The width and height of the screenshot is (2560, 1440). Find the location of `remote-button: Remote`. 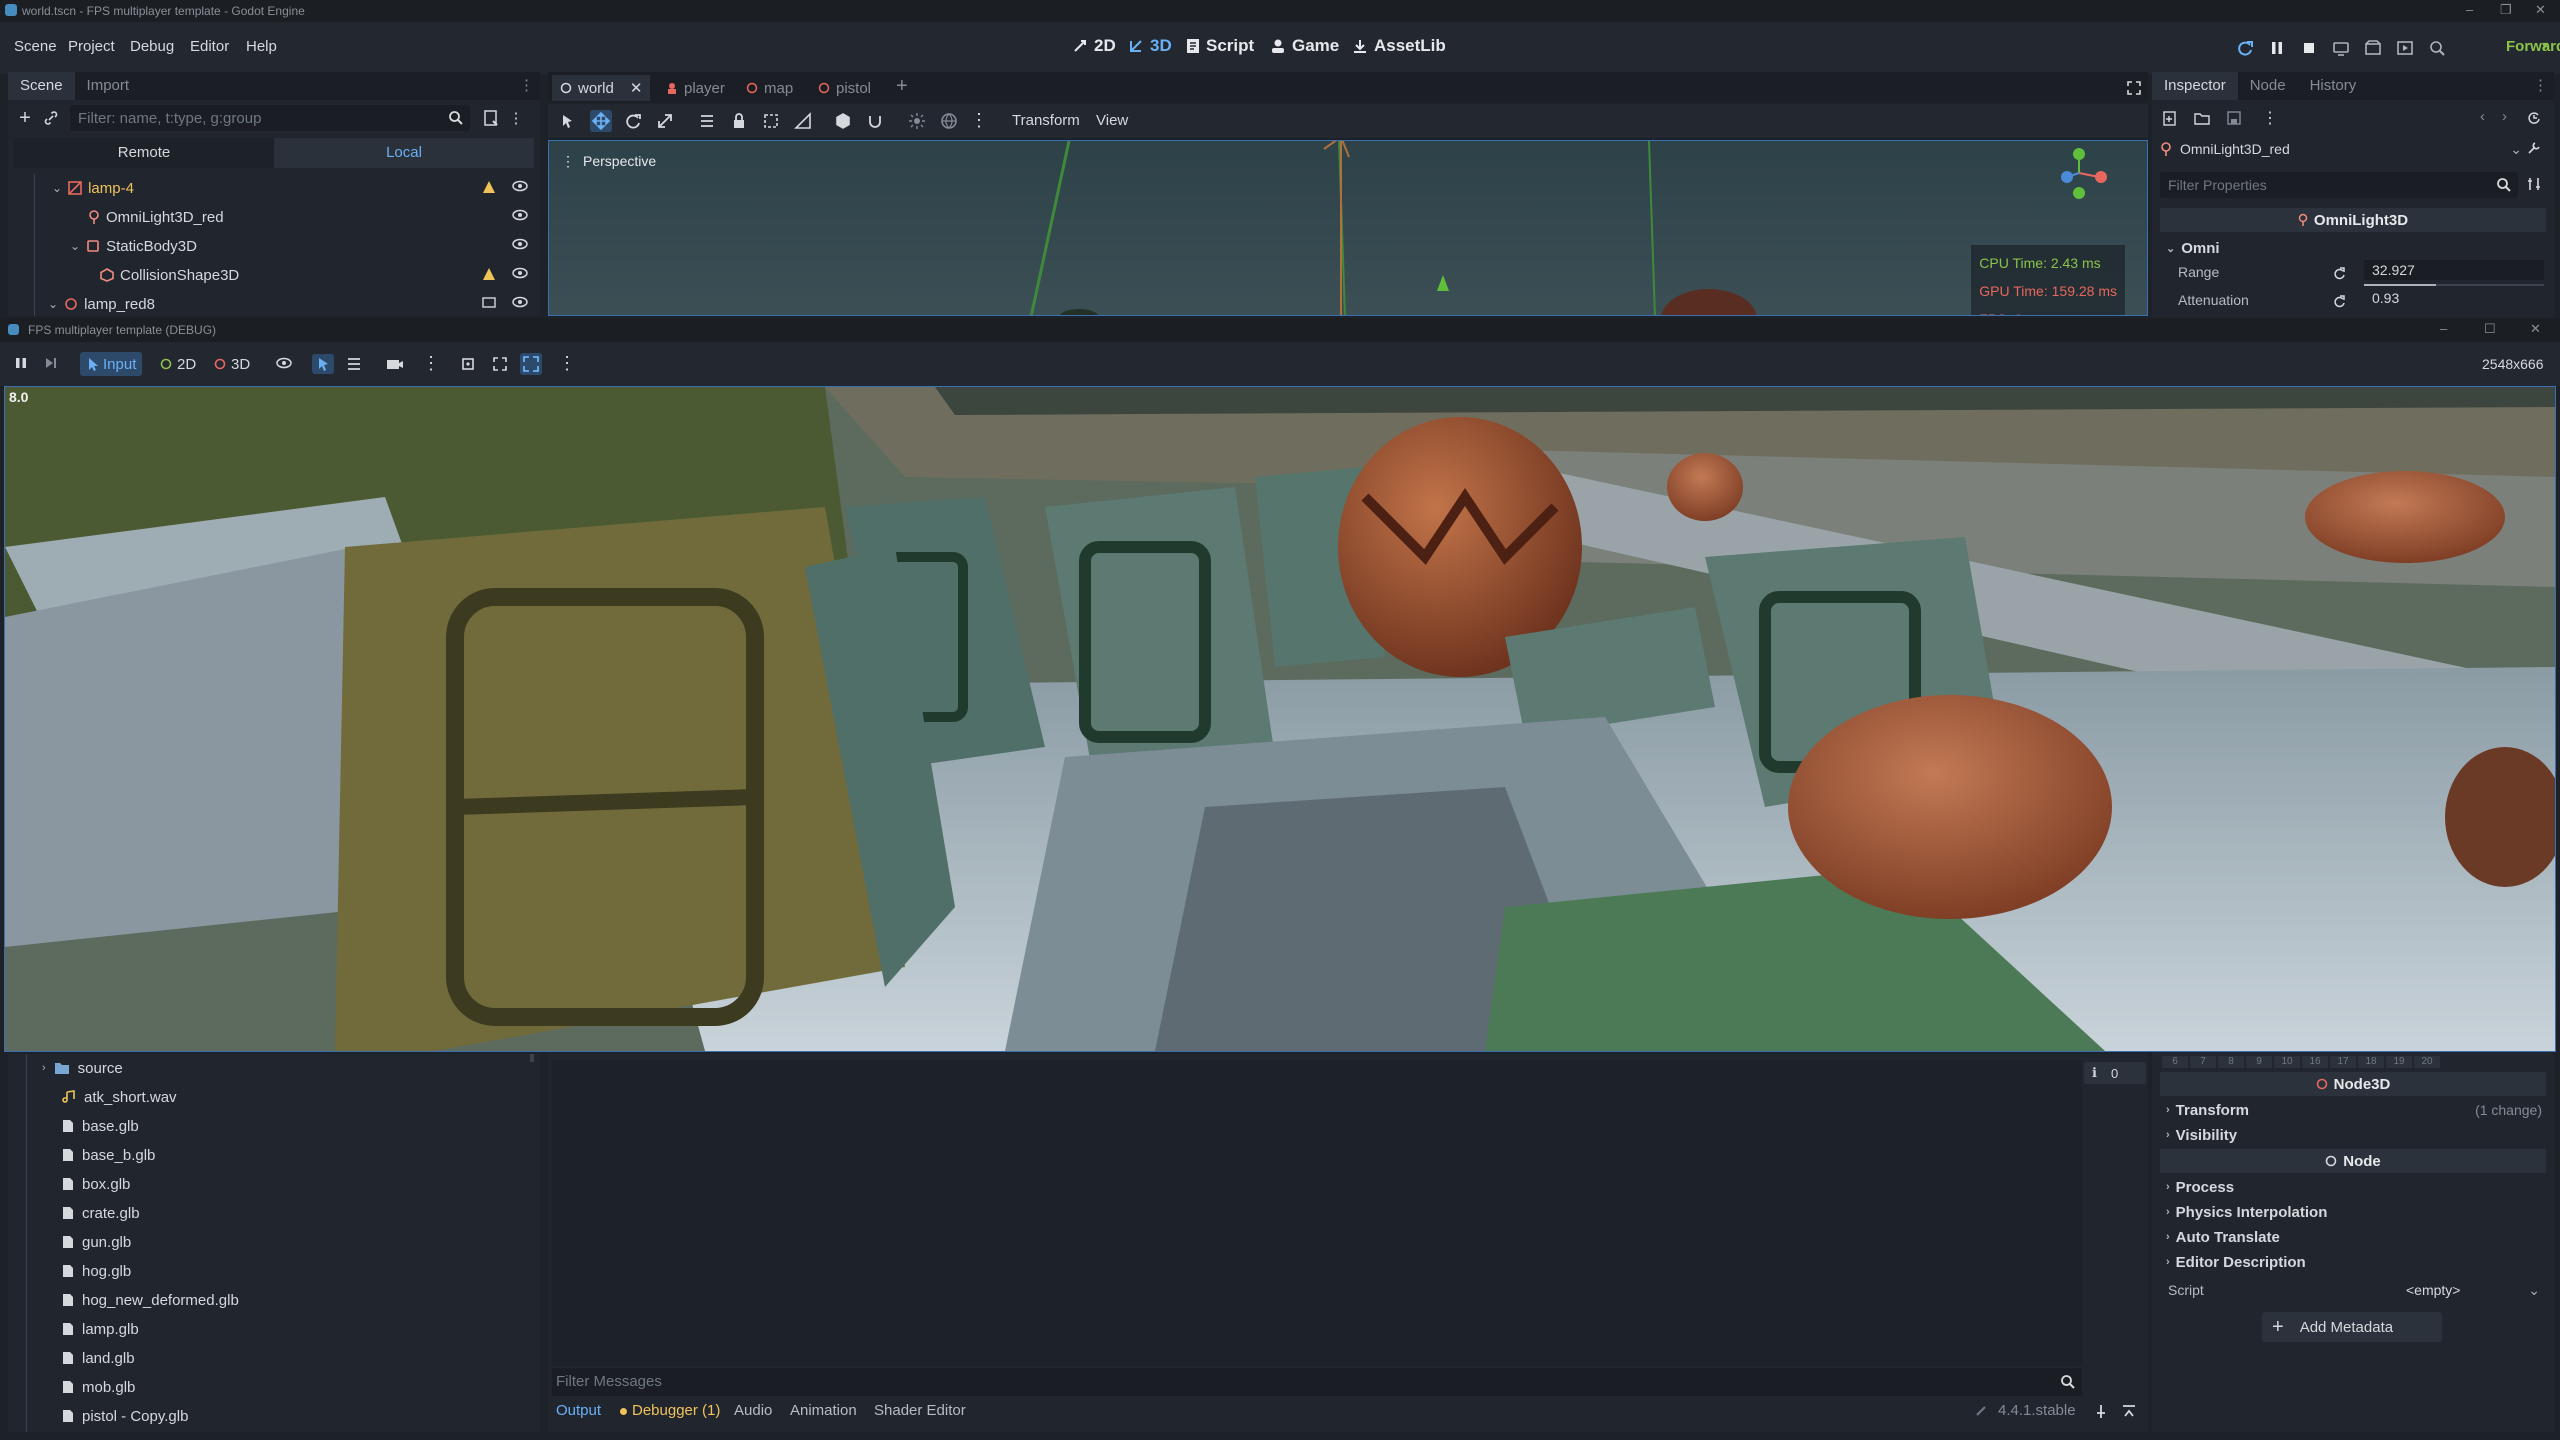

remote-button: Remote is located at coordinates (144, 153).